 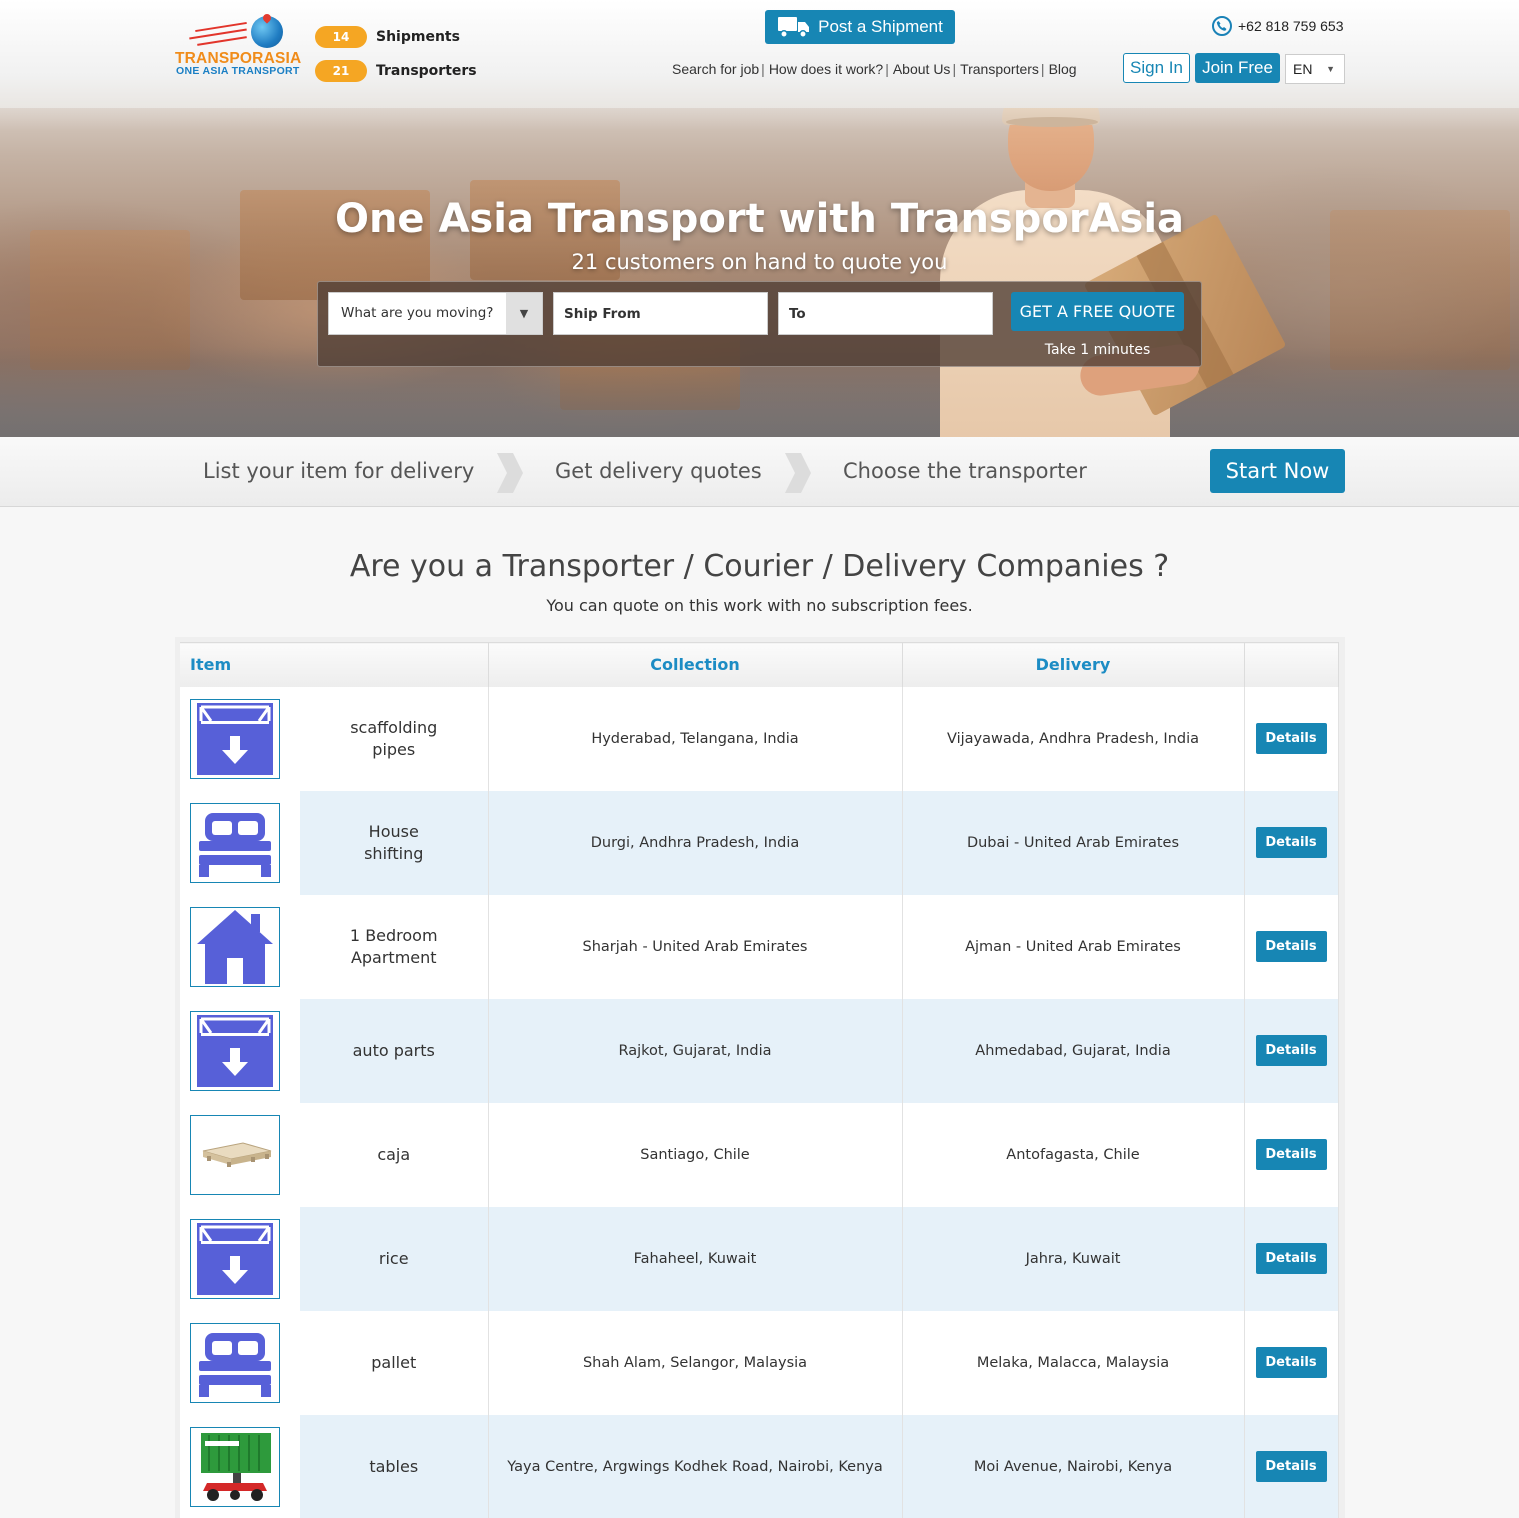 I want to click on sign-in-button: Sign In, so click(x=1156, y=68).